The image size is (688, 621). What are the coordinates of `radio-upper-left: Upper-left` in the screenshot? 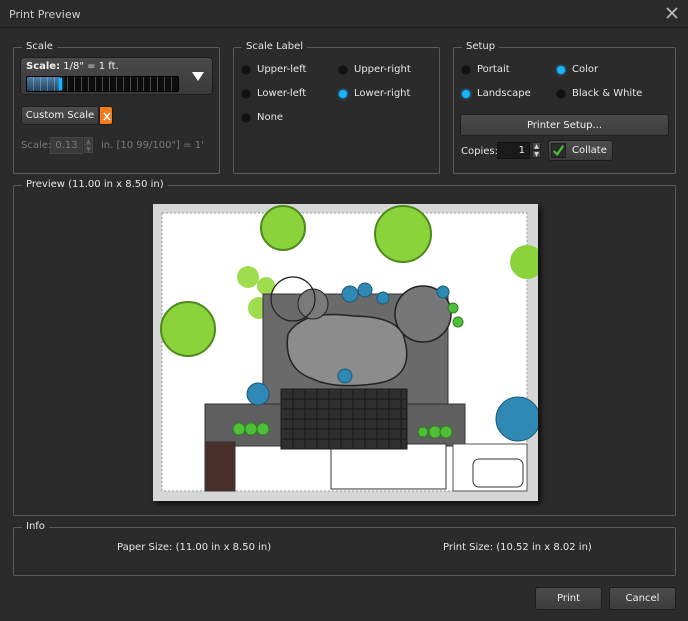 It's located at (274, 69).